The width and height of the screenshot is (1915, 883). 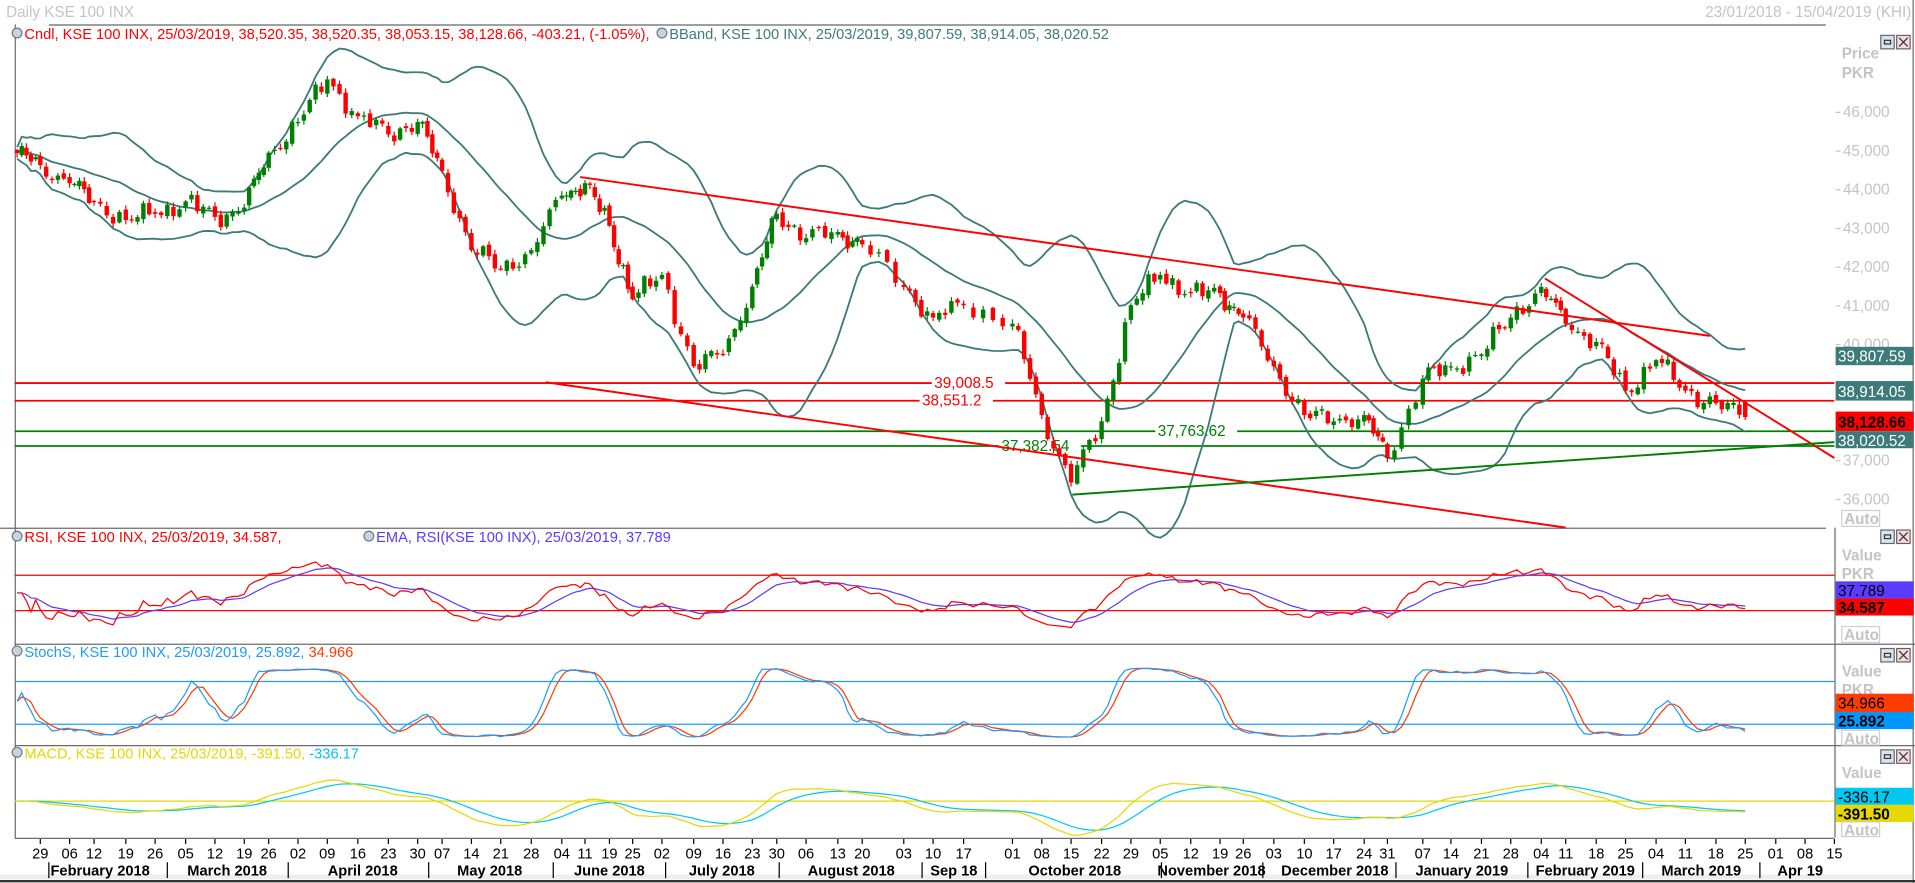 I want to click on date-tick-label: 16, so click(x=358, y=855).